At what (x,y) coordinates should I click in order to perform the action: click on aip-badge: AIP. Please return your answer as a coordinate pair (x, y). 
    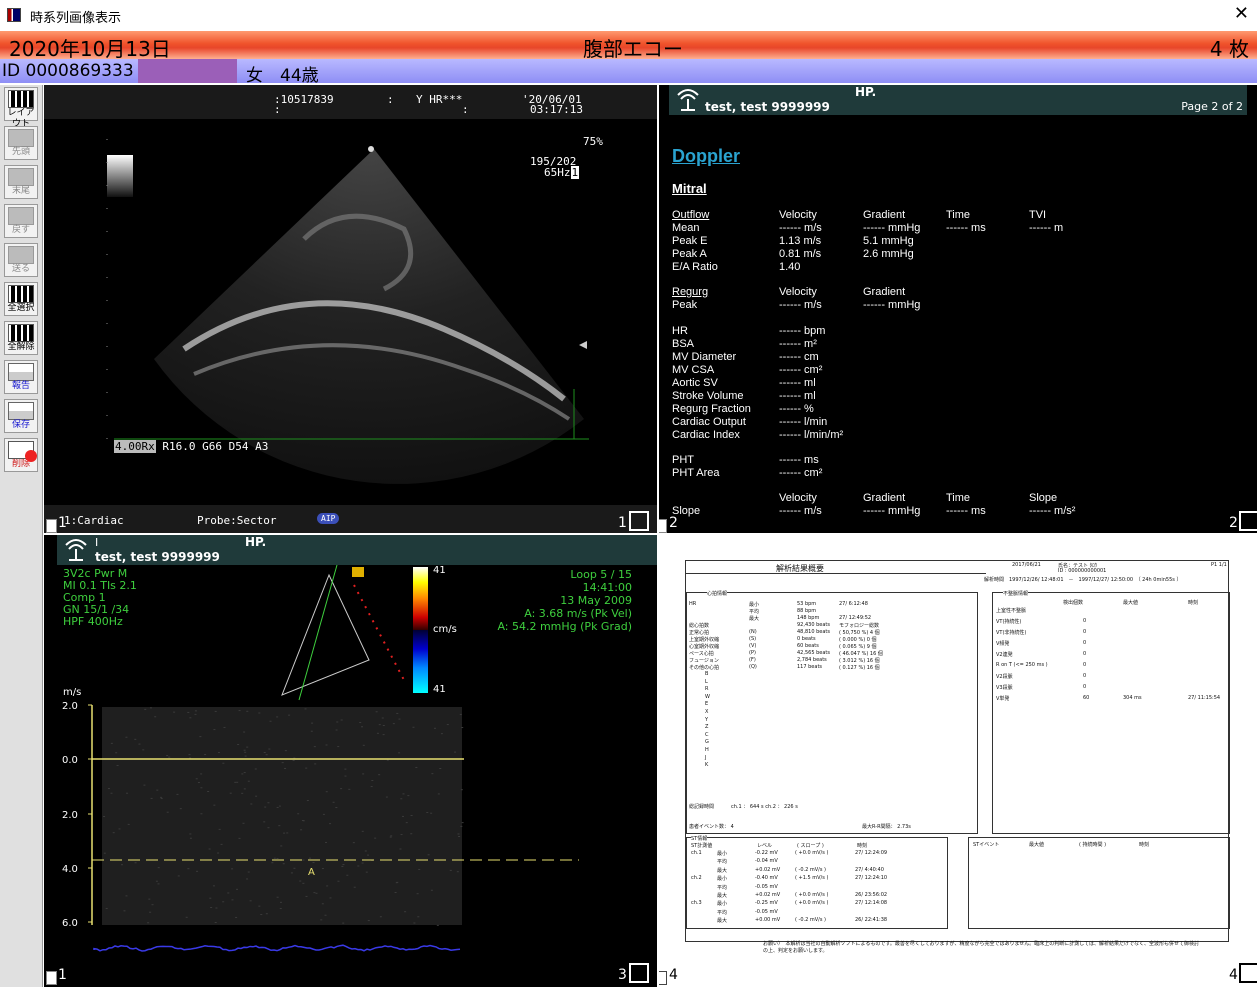
    Looking at the image, I should click on (328, 518).